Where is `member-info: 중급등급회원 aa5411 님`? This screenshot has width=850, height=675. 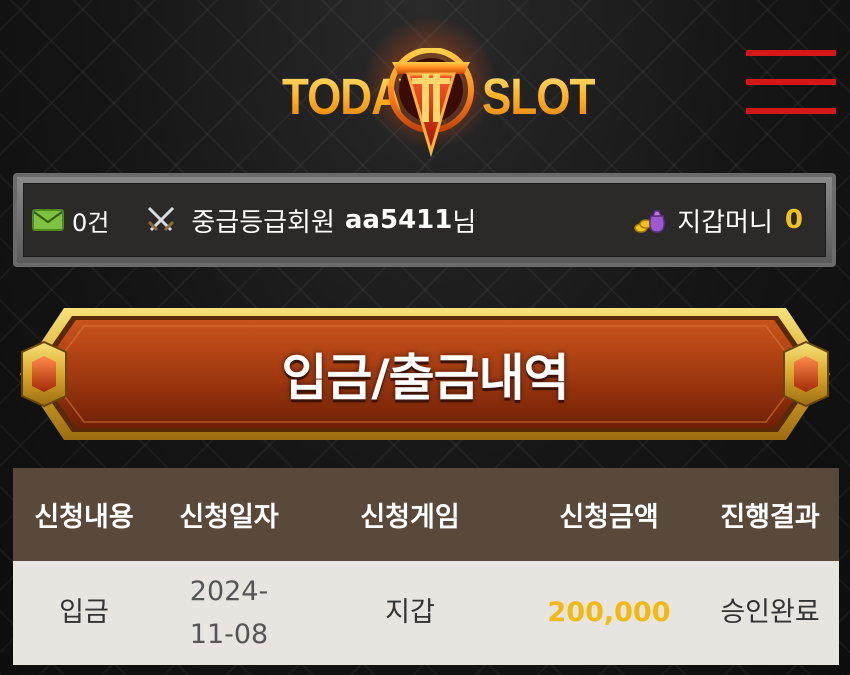 member-info: 중급등급회원 aa5411 님 is located at coordinates (310, 220).